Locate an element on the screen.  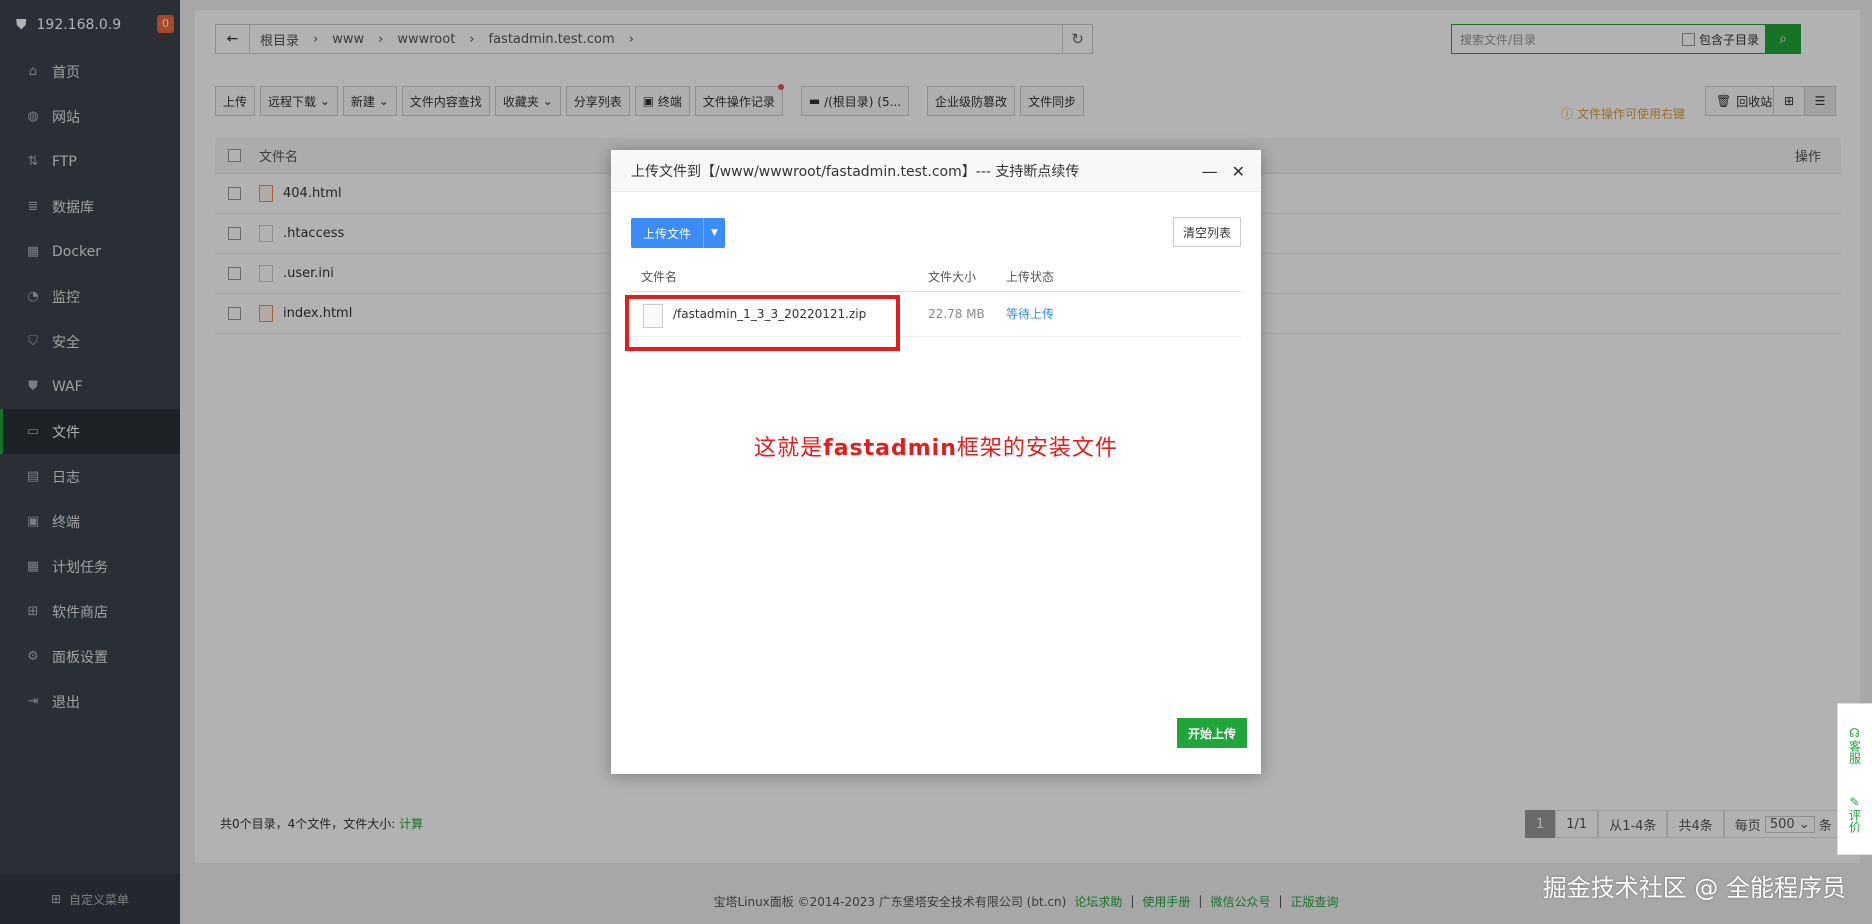
upload-table-header: 文件名 文件大小 上传状态 is located at coordinates (936, 277).